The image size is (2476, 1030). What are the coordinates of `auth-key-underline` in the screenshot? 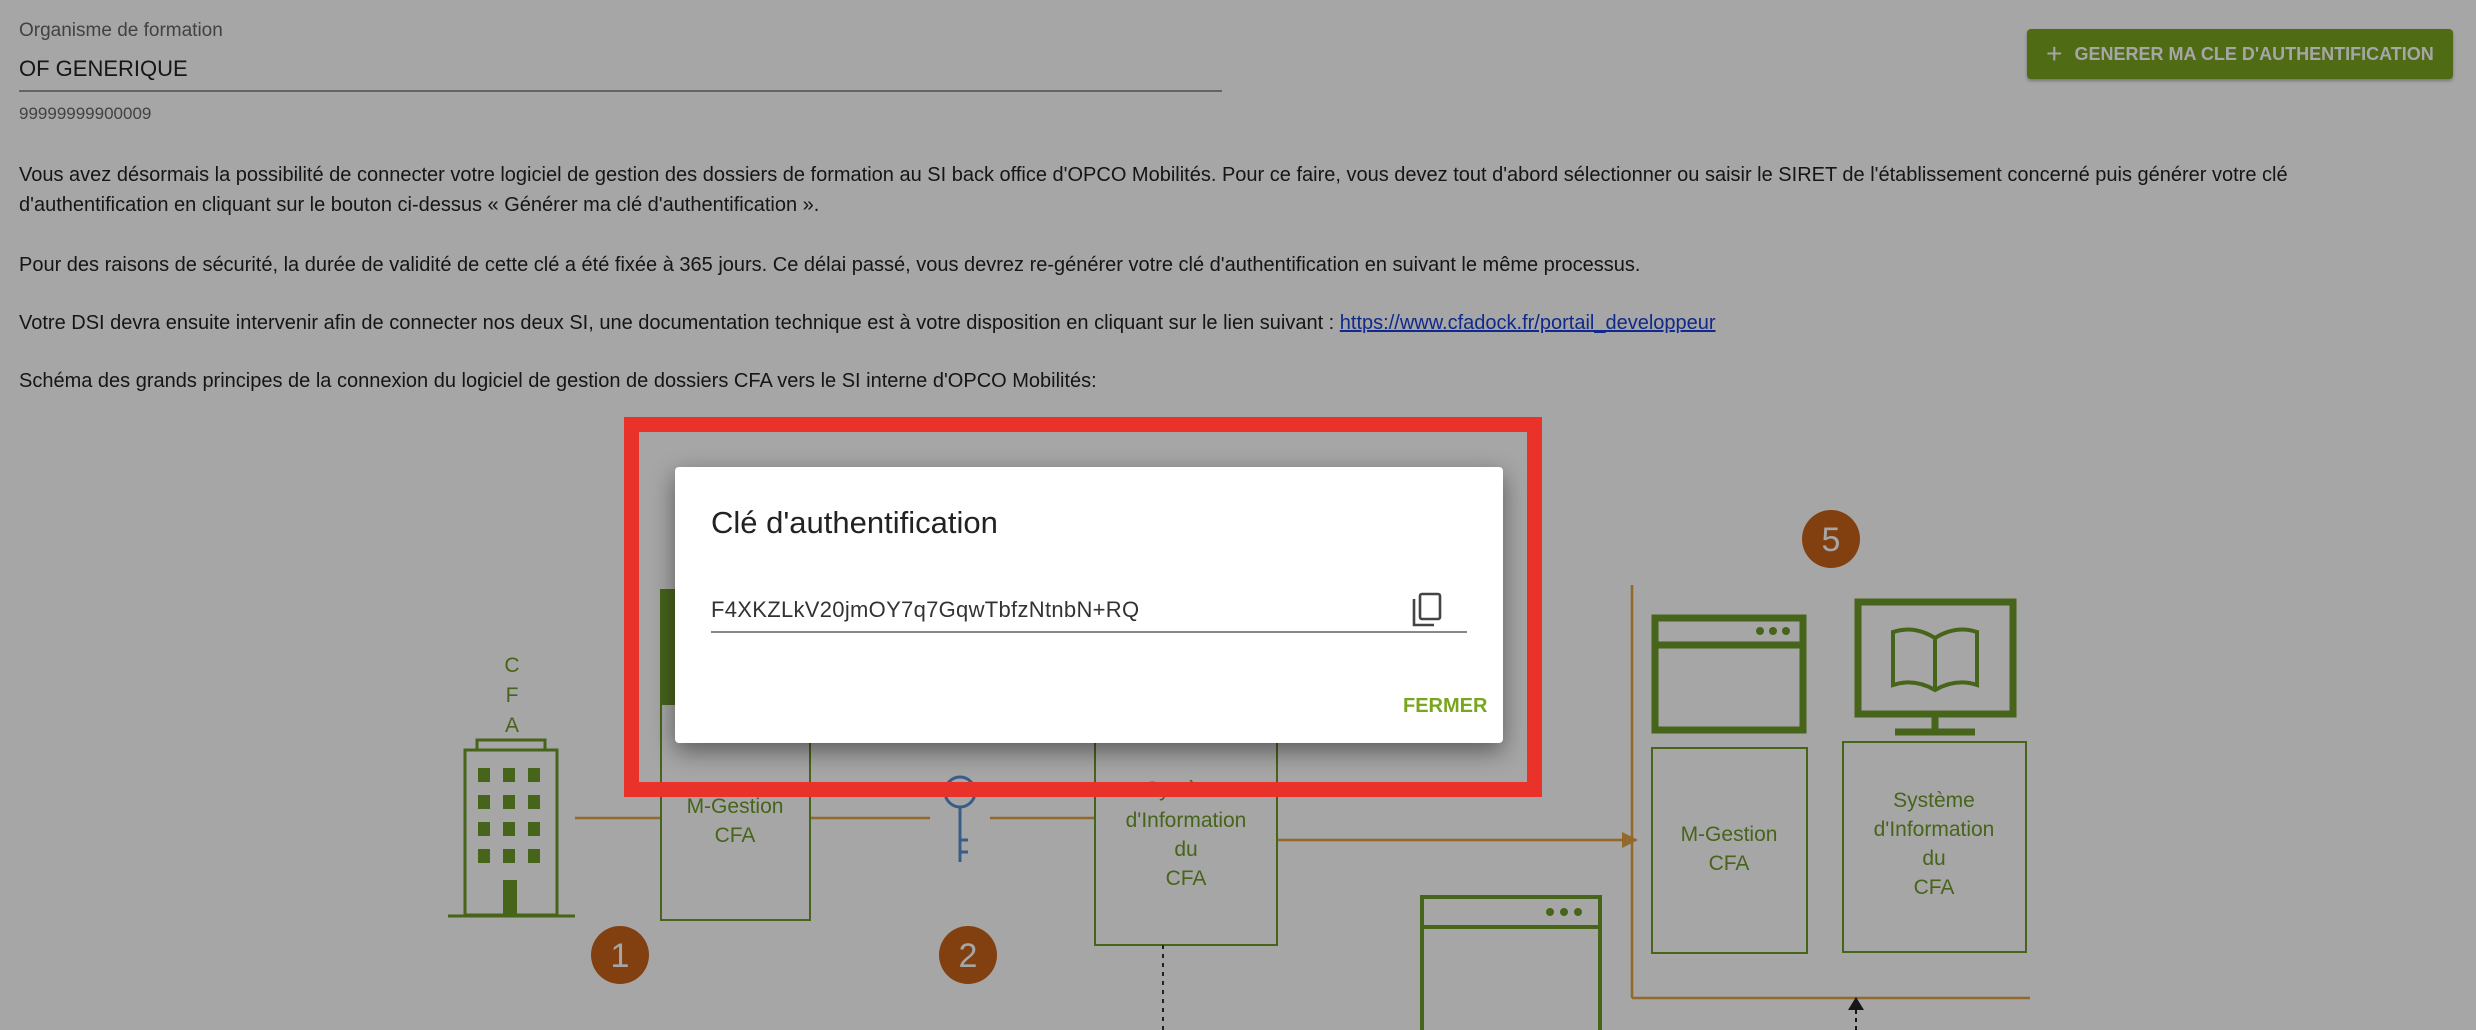 It's located at (1089, 632).